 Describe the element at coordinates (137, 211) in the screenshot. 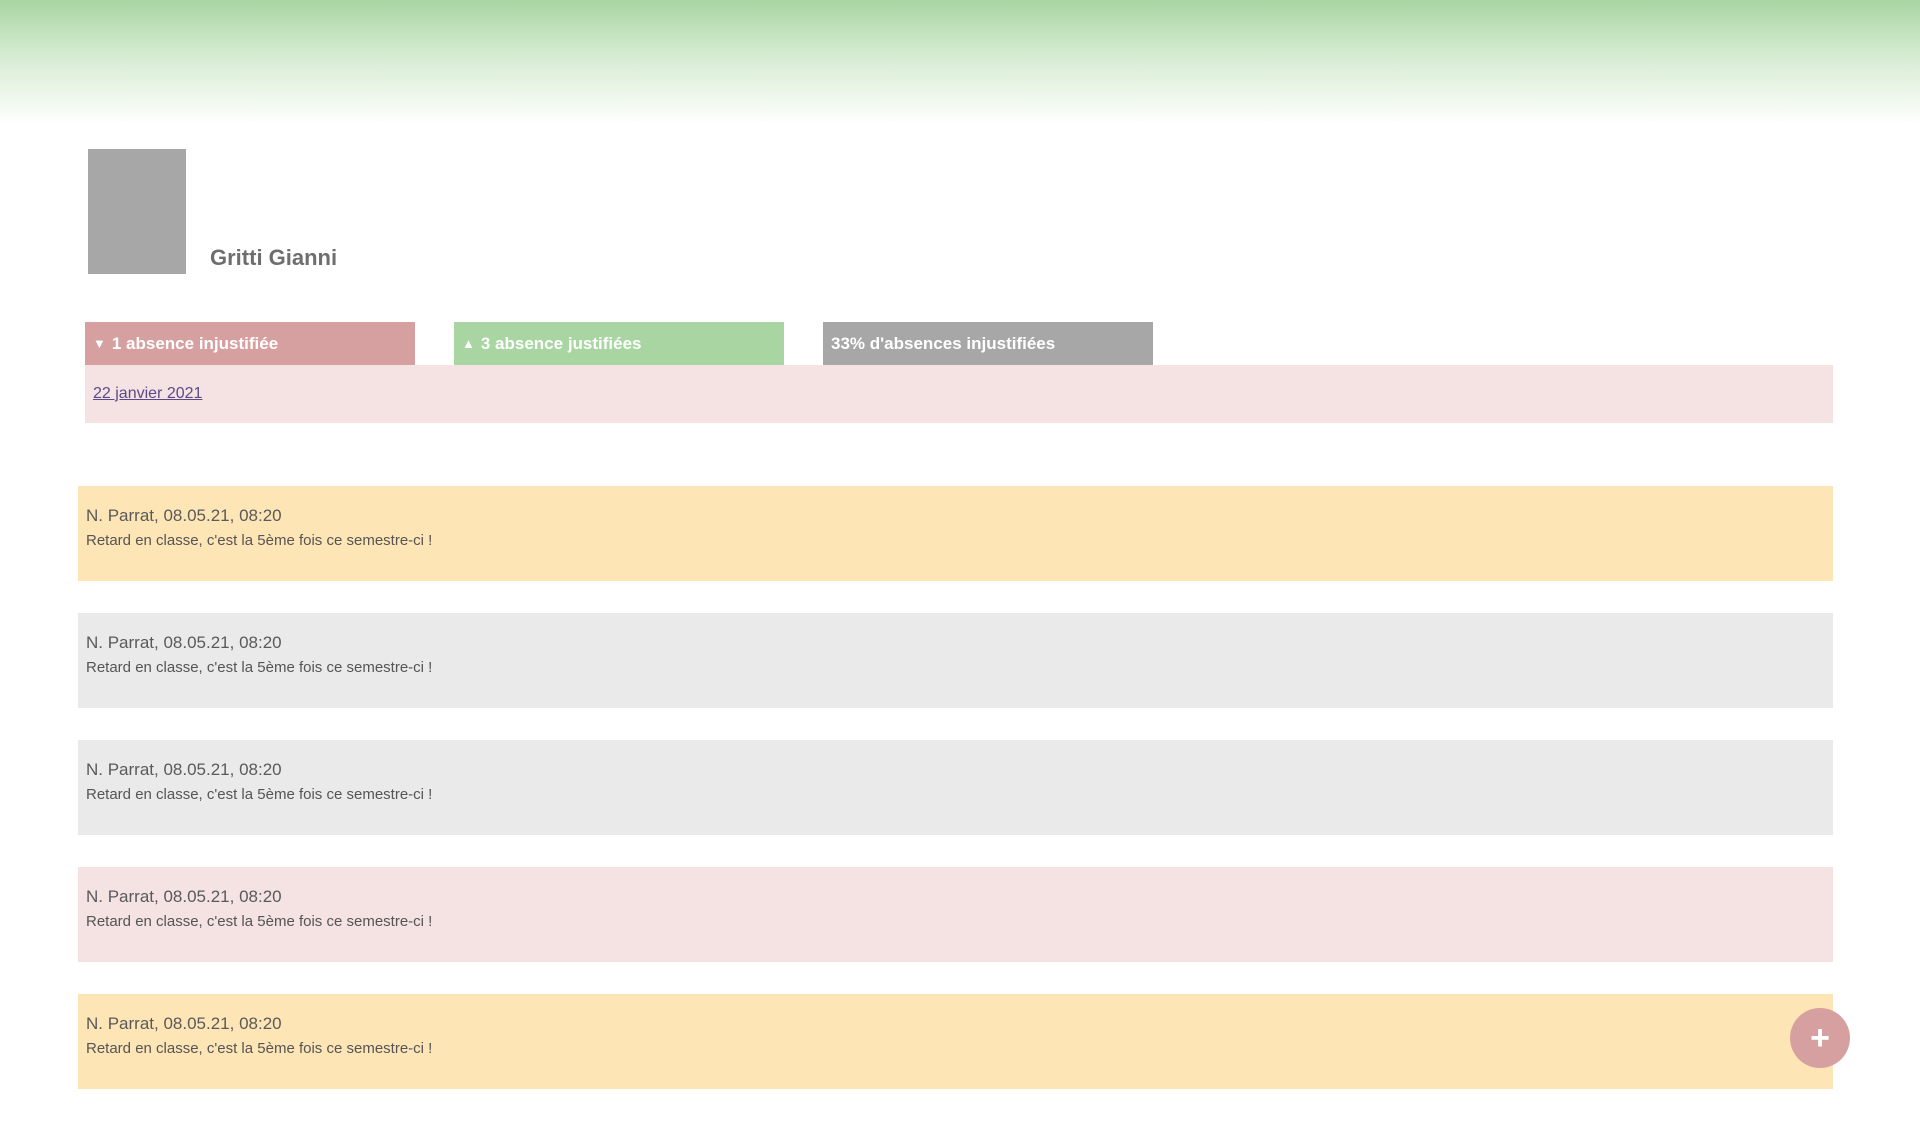

I see `student-photo` at that location.